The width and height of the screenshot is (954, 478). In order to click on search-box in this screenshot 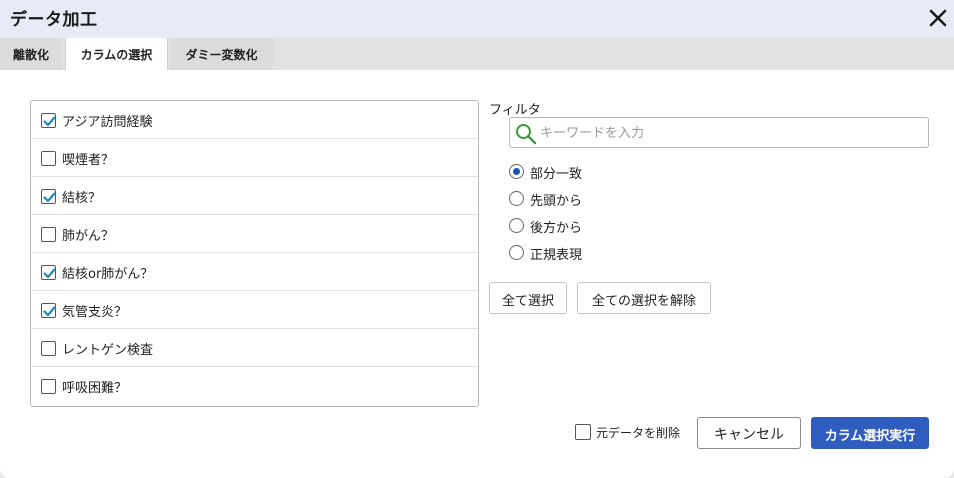, I will do `click(719, 132)`.